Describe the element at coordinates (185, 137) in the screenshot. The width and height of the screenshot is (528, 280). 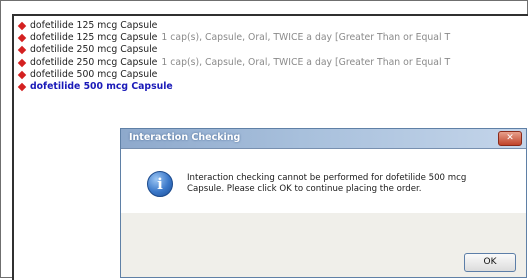
I see `dialog-title: Interaction Checking` at that location.